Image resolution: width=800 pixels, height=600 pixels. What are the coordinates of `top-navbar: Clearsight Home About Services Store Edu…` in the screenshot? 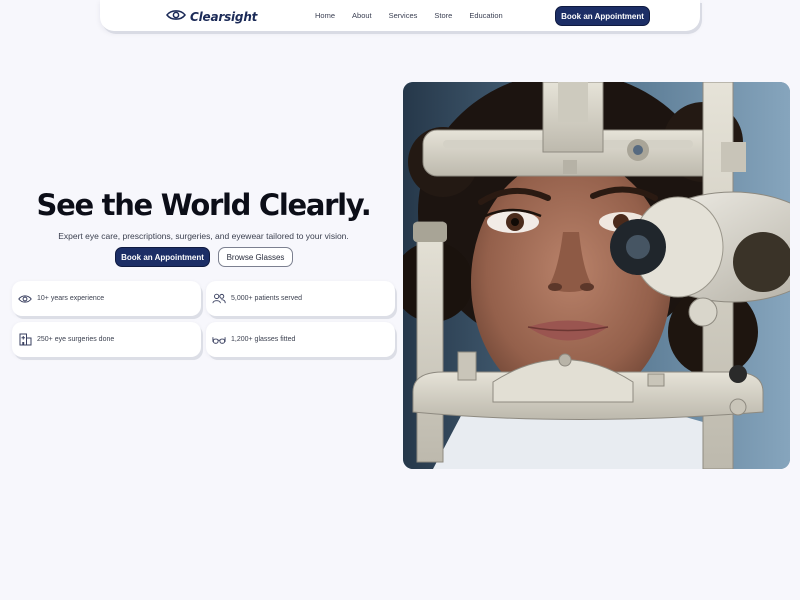 It's located at (400, 15).